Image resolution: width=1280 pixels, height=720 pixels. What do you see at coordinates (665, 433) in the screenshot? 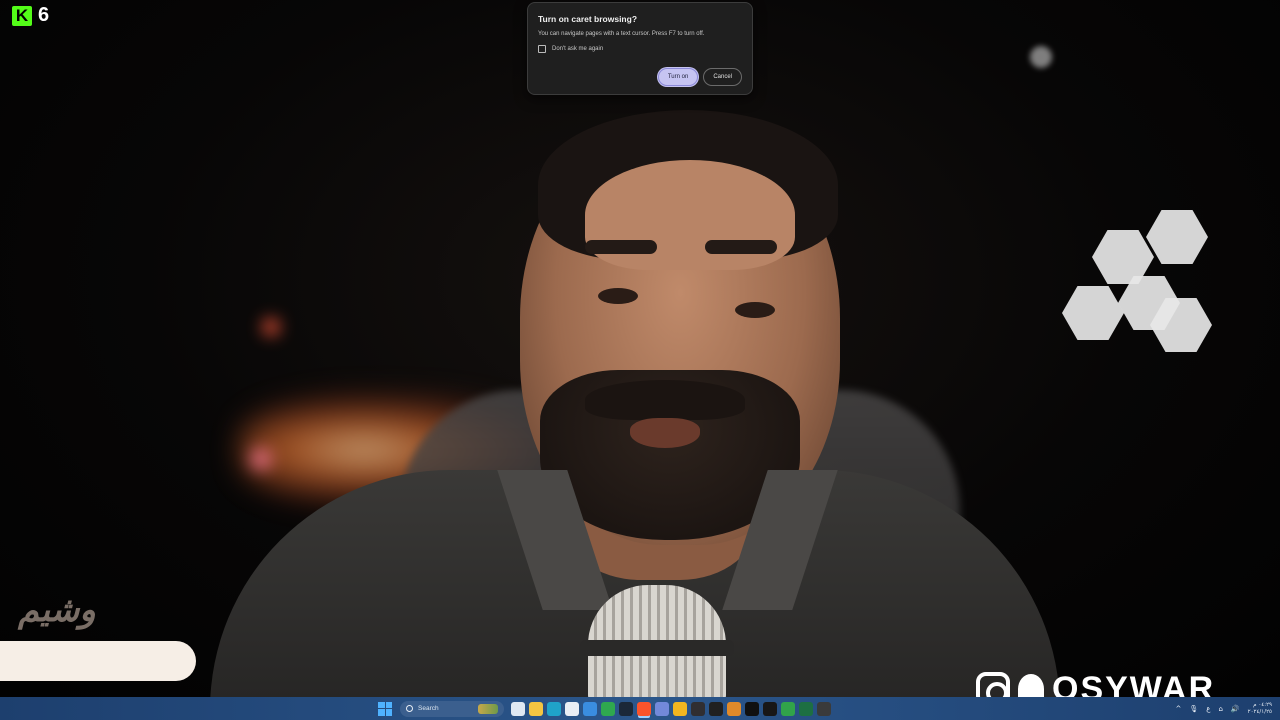
I see `presenter-mouth` at bounding box center [665, 433].